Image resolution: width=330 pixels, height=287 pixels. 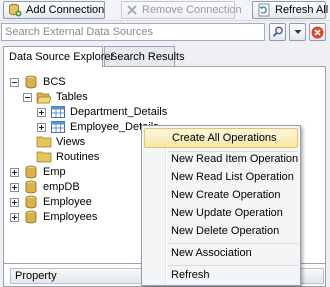 I want to click on tree-node-emp: Emp, so click(x=38, y=172).